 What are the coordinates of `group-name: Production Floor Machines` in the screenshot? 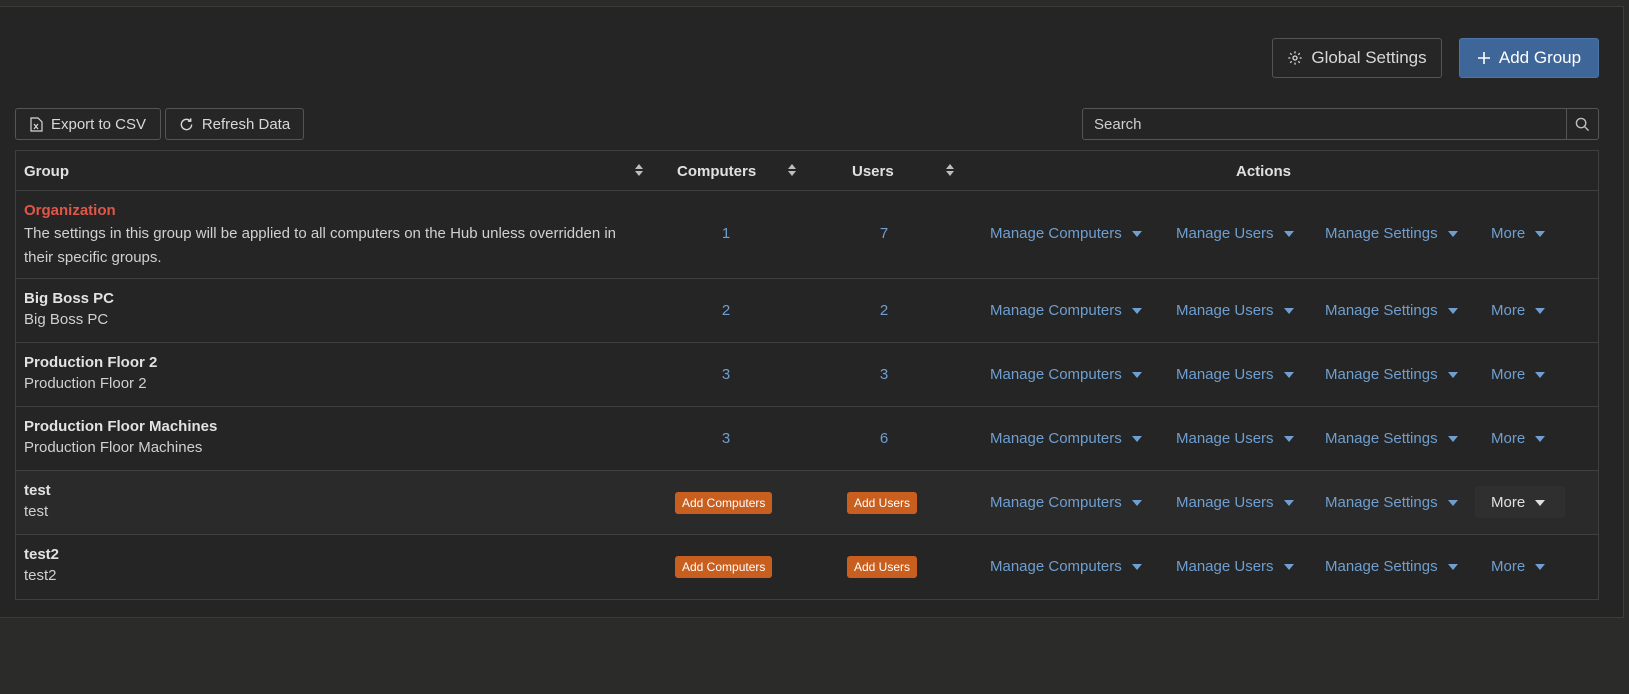 It's located at (120, 426).